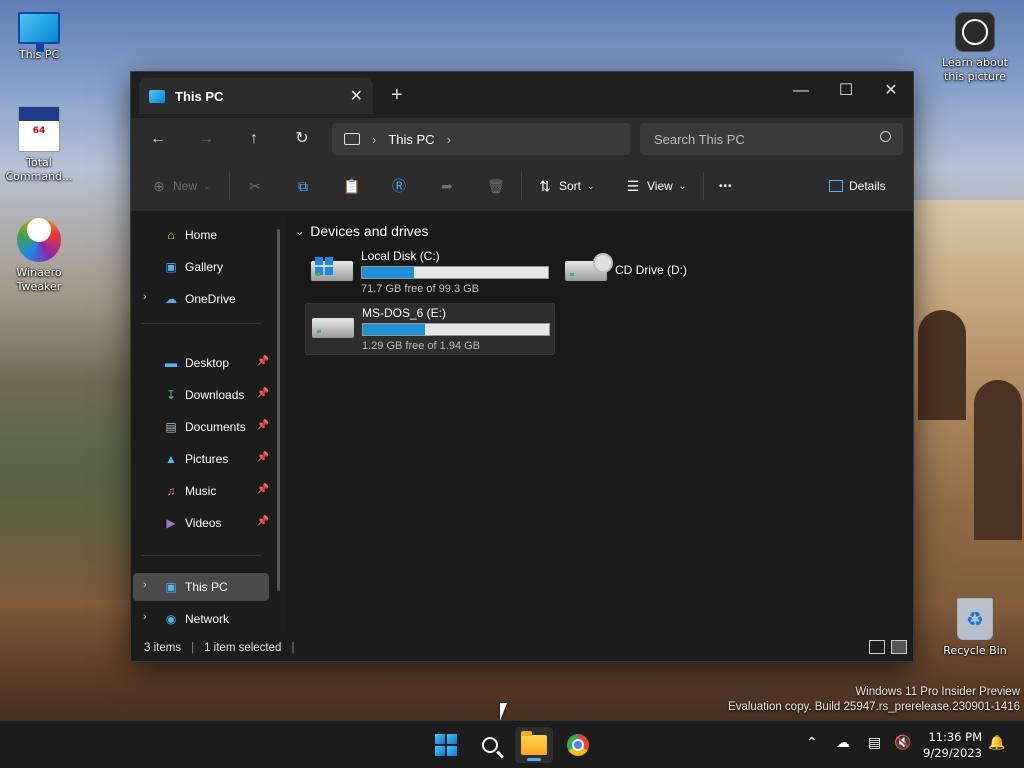 This screenshot has width=1024, height=768. Describe the element at coordinates (996, 743) in the screenshot. I see `notification-bell-icon: 🔔` at that location.